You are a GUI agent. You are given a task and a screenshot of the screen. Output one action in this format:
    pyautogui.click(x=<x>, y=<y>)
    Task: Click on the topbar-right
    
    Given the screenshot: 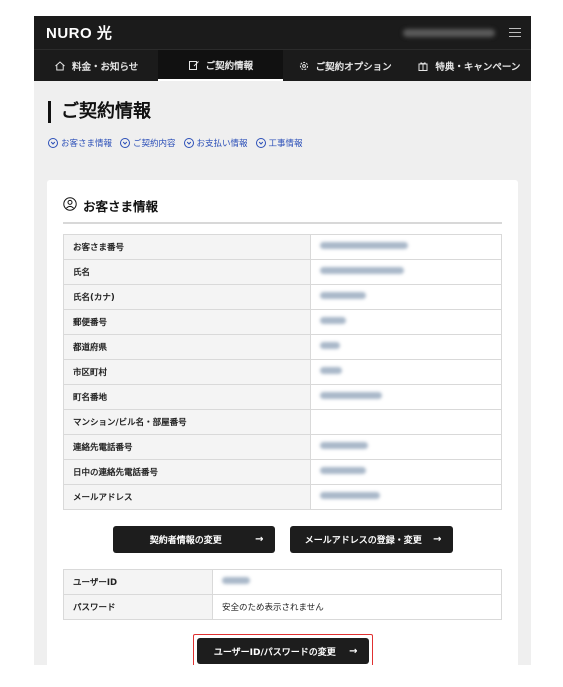 What is the action you would take?
    pyautogui.click(x=462, y=32)
    